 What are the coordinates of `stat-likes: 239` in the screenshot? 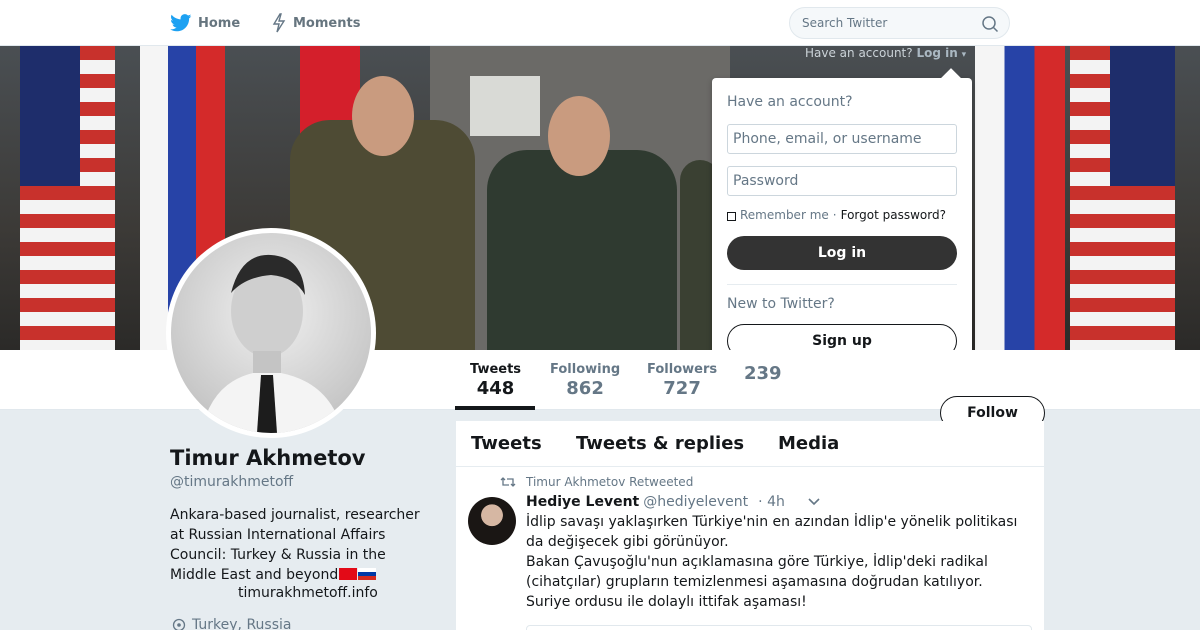 It's located at (763, 373).